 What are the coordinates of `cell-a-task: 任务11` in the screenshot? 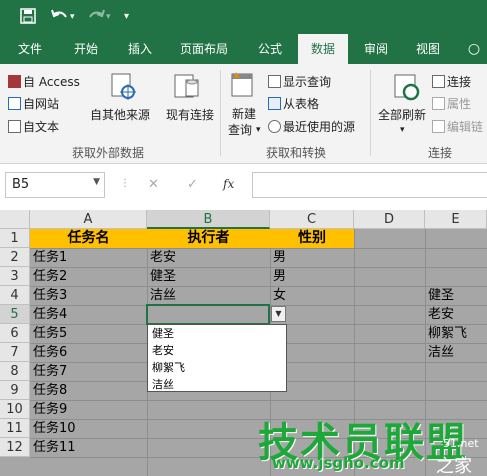 It's located at (53, 447).